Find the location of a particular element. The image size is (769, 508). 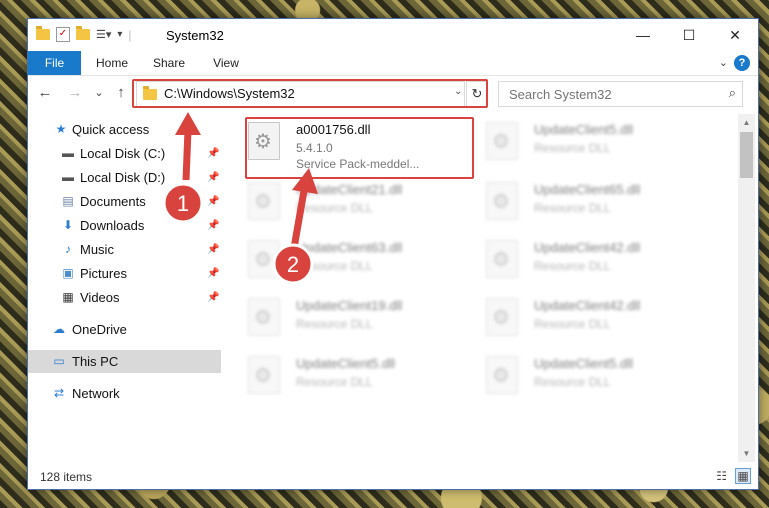

arrow-1-head is located at coordinates (188, 123).